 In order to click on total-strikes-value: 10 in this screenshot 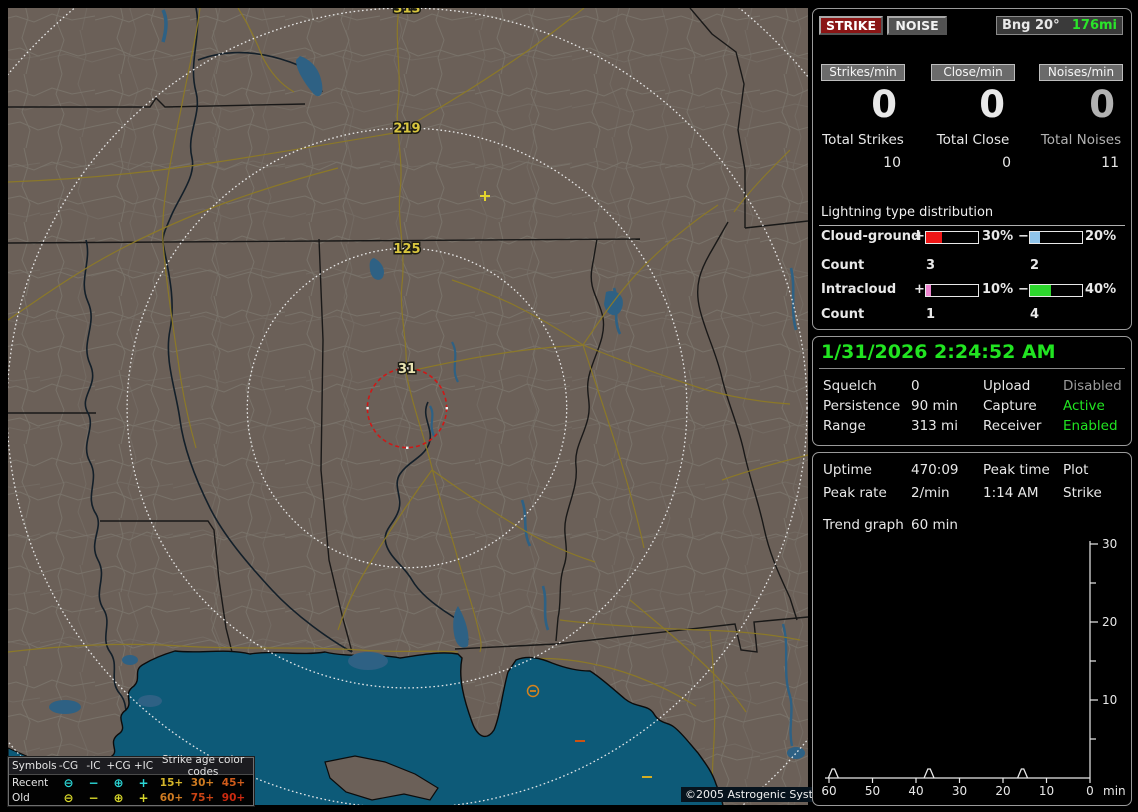, I will do `click(892, 163)`.